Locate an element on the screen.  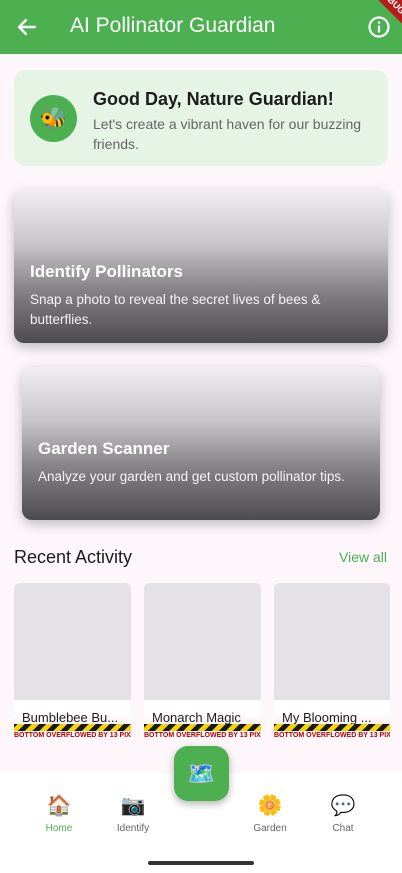
camera-icon: 📷 is located at coordinates (133, 806).